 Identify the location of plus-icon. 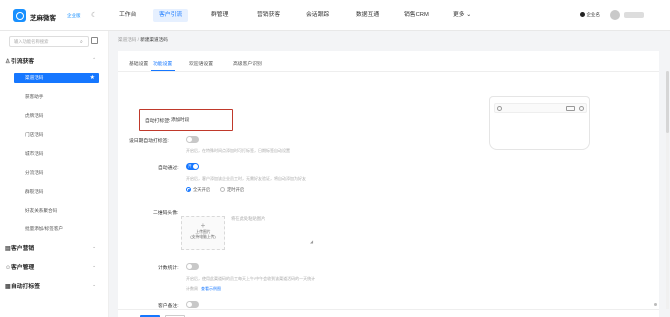
(581, 108).